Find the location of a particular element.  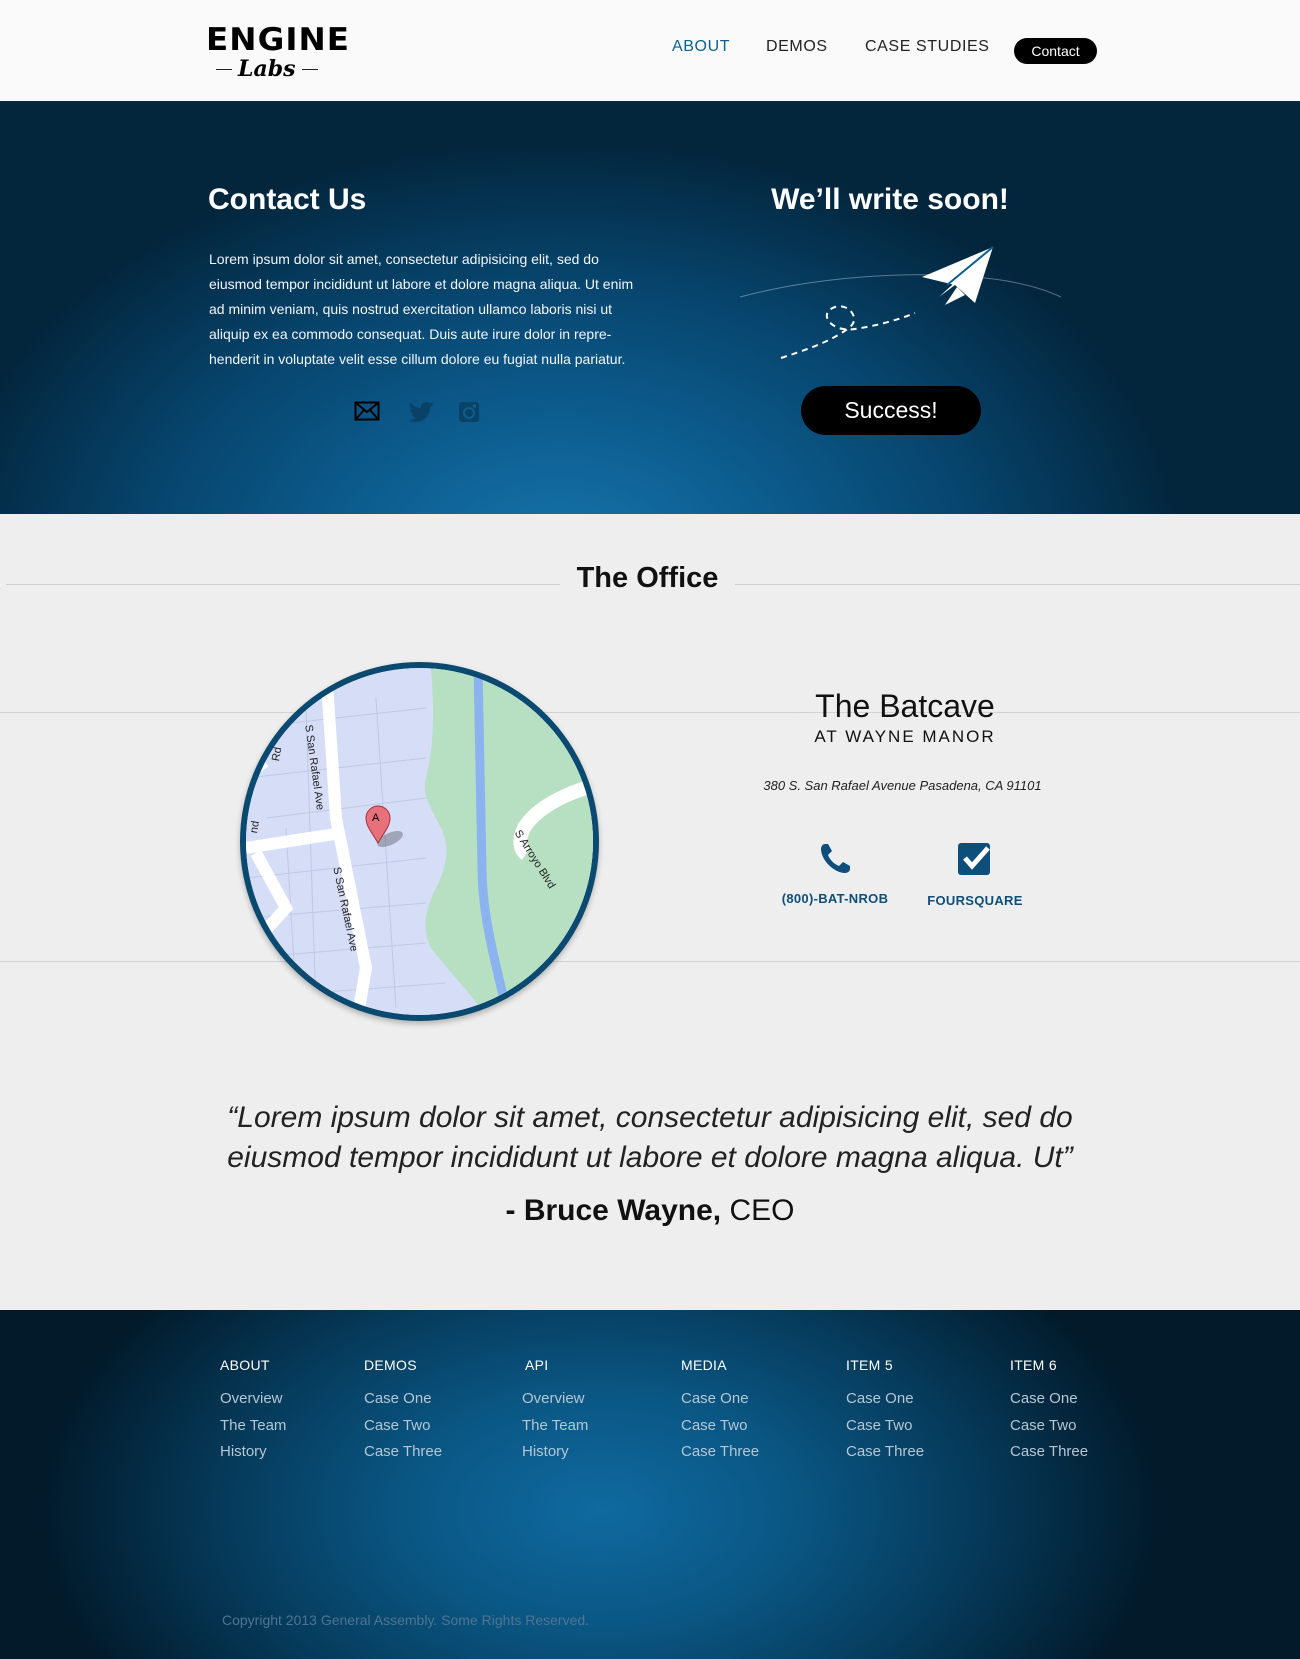

footer-column-api: API Overview The Team History is located at coordinates (555, 1411).